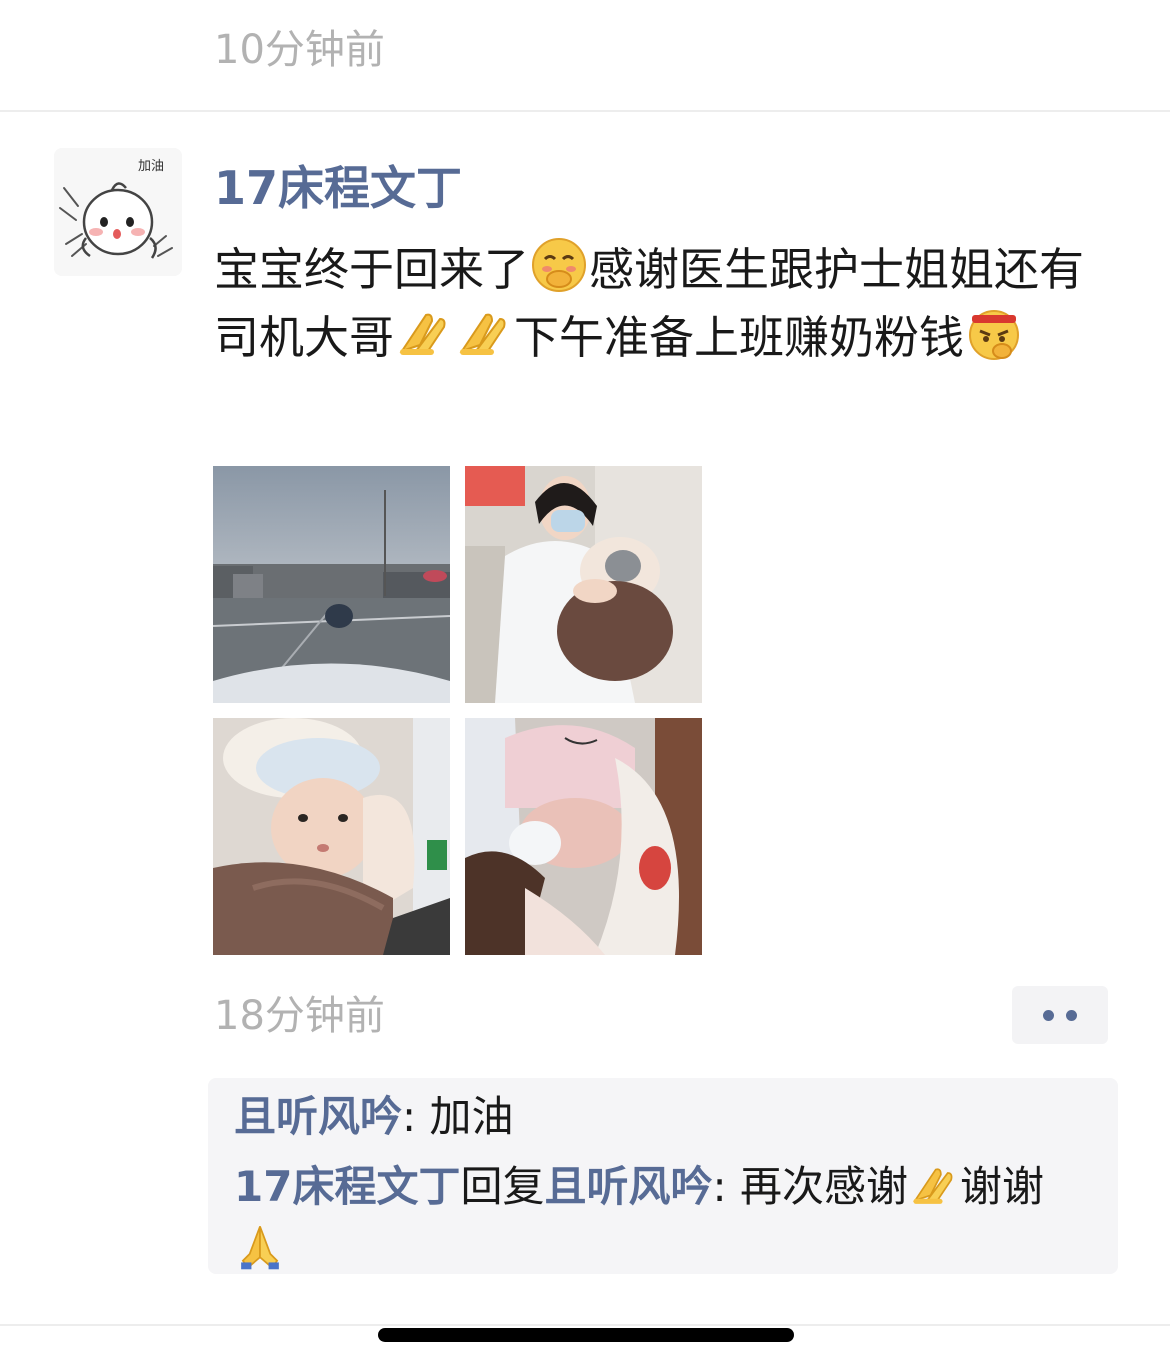  Describe the element at coordinates (583, 836) in the screenshot. I see `photo-baby-pink-hat` at that location.